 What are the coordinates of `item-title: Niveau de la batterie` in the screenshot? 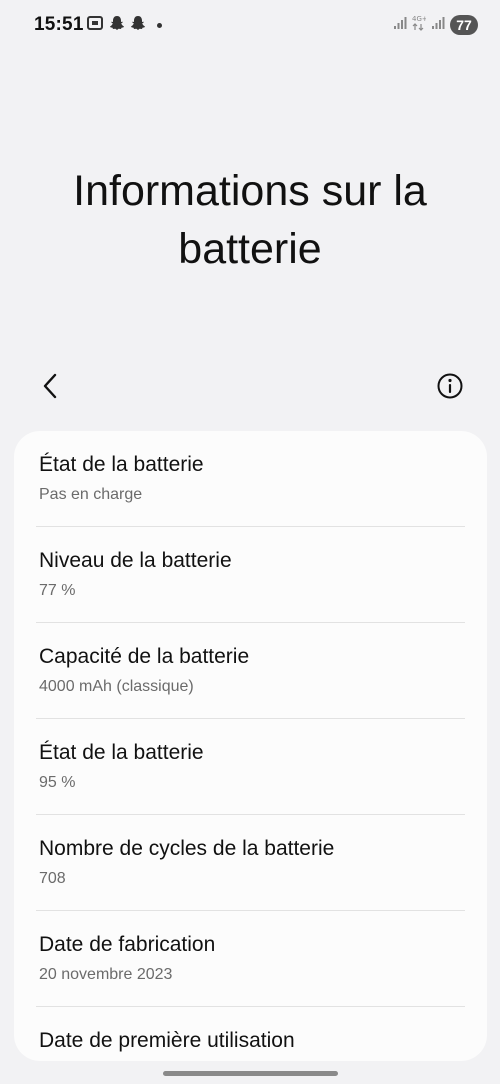 It's located at (135, 560).